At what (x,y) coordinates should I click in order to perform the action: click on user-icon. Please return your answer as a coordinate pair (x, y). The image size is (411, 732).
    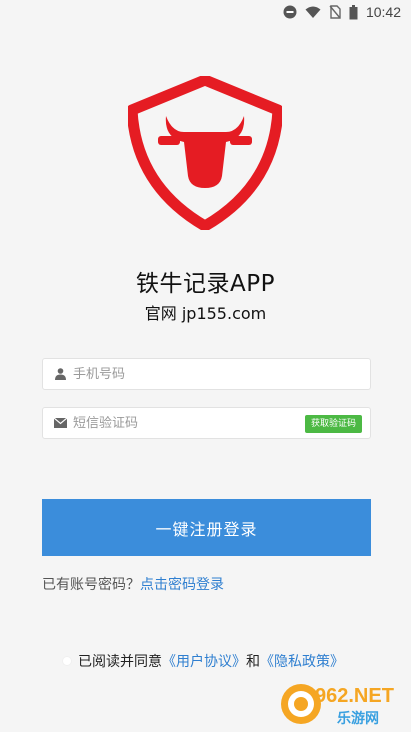
    Looking at the image, I should click on (60, 374).